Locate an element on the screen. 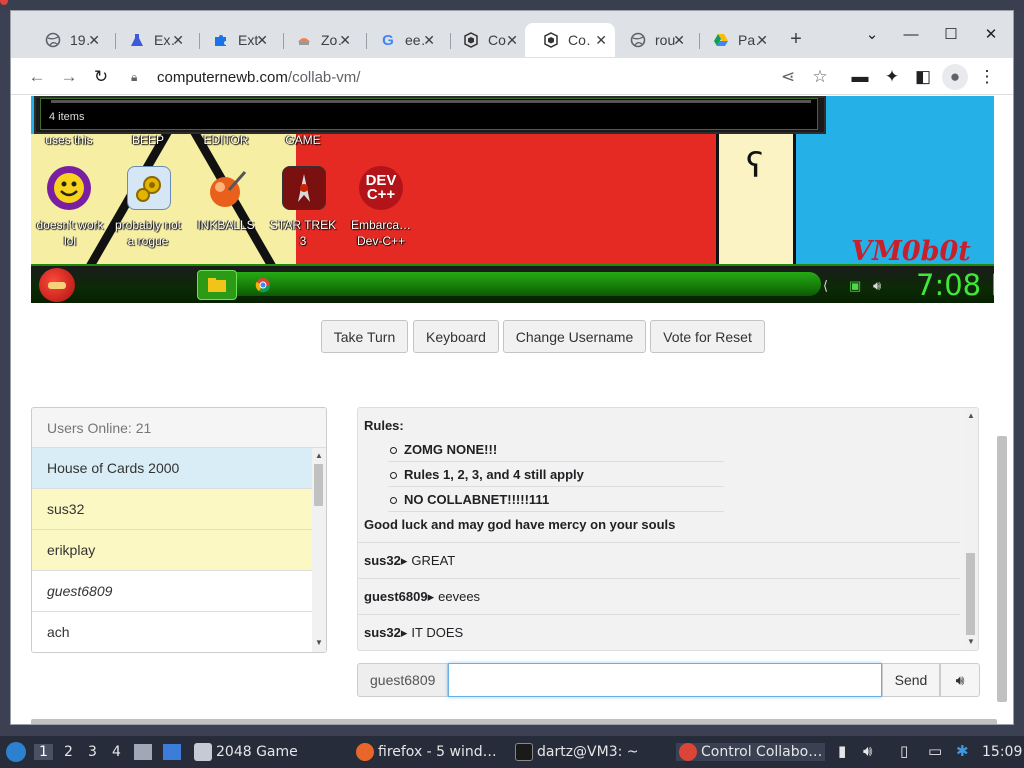 This screenshot has width=1024, height=768. file-manager-icon is located at coordinates (143, 752).